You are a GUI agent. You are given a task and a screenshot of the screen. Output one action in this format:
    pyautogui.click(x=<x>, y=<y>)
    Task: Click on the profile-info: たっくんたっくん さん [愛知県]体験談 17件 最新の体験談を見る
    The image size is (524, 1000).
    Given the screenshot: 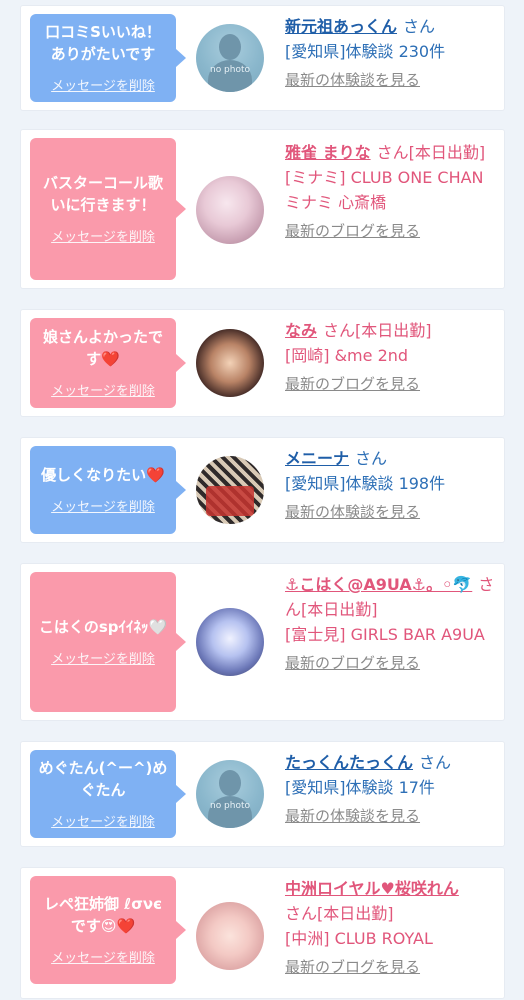 What is the action you would take?
    pyautogui.click(x=390, y=789)
    